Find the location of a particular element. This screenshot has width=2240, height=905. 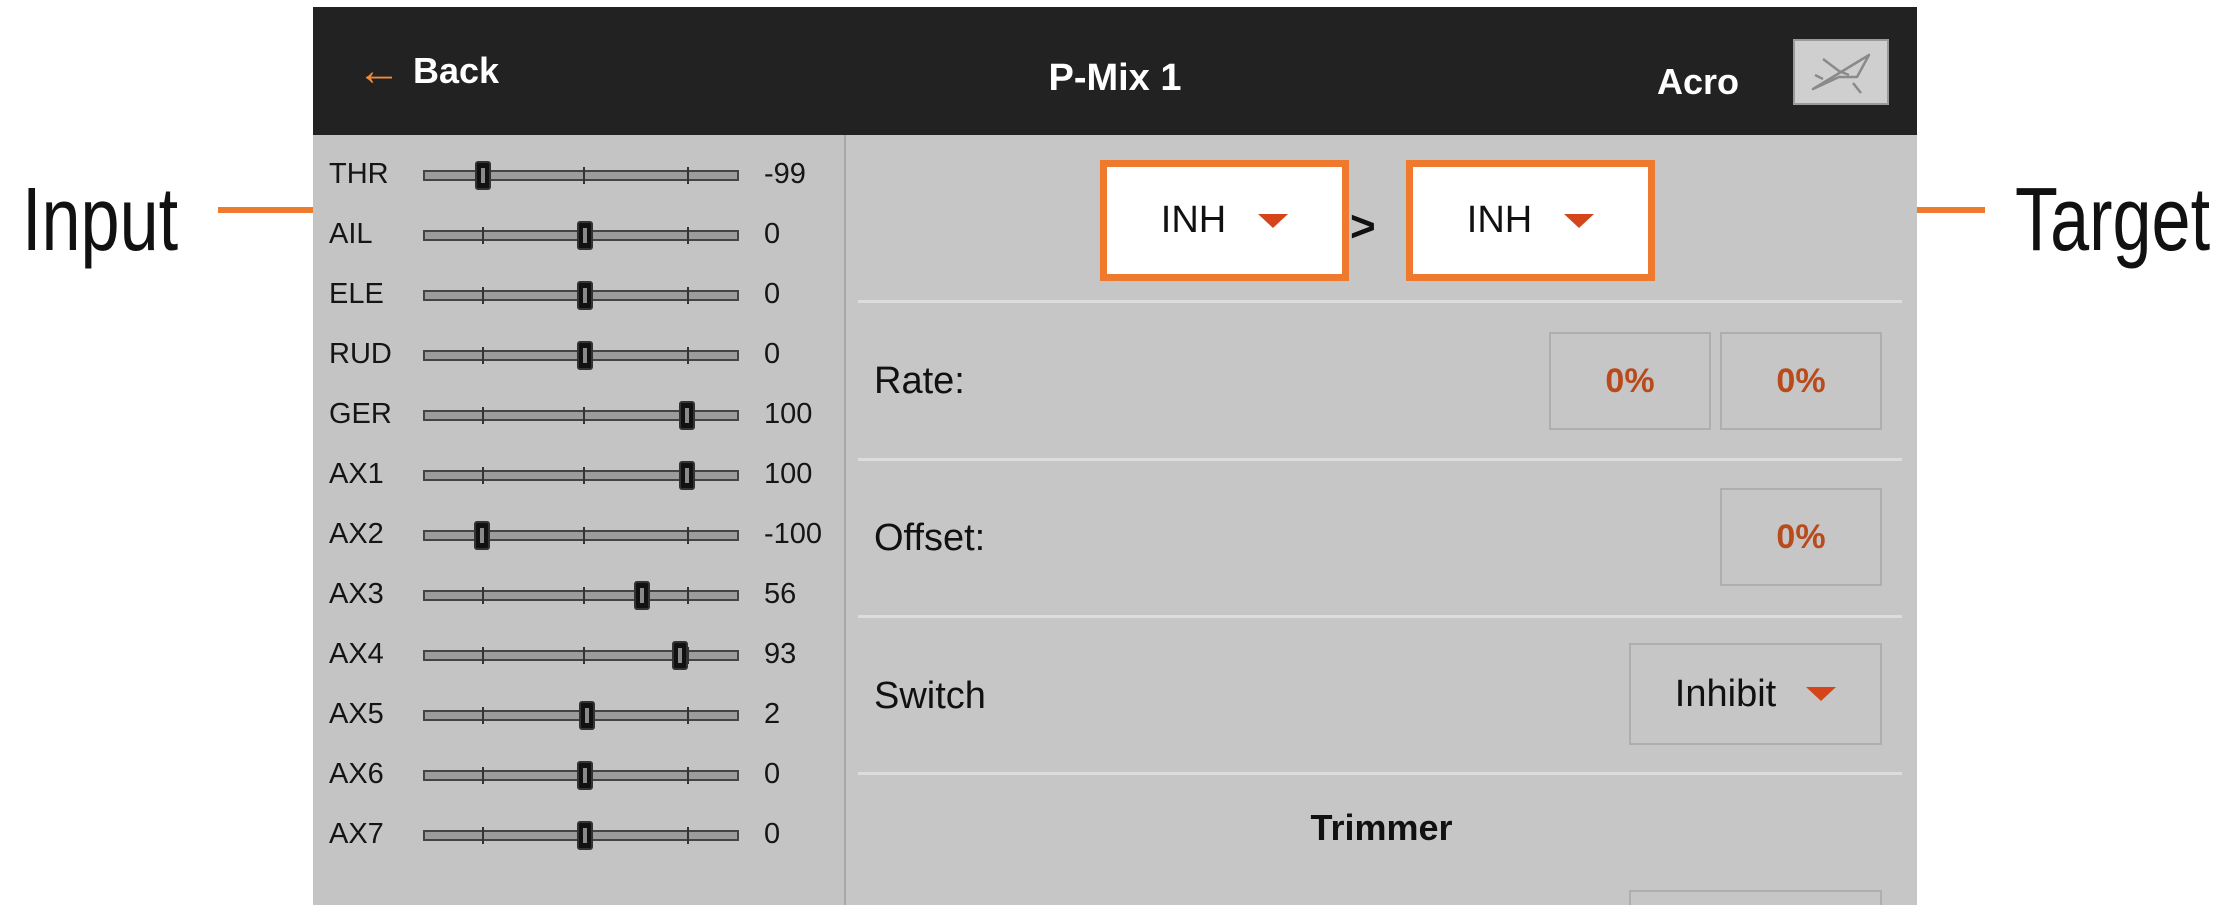

channel-row: AIL 0 is located at coordinates (579, 235).